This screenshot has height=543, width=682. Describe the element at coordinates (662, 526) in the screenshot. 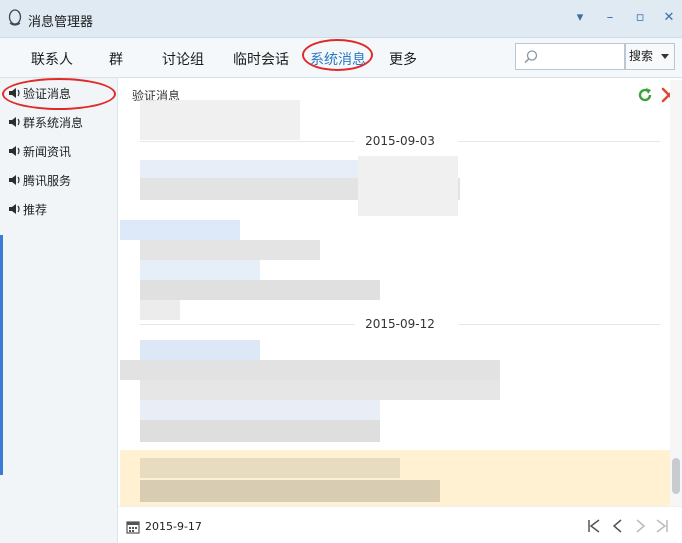

I see `last-page-icon` at that location.